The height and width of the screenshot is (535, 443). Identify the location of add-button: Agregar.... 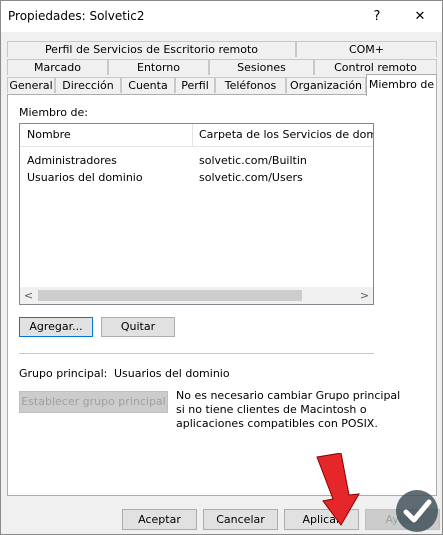
(56, 327).